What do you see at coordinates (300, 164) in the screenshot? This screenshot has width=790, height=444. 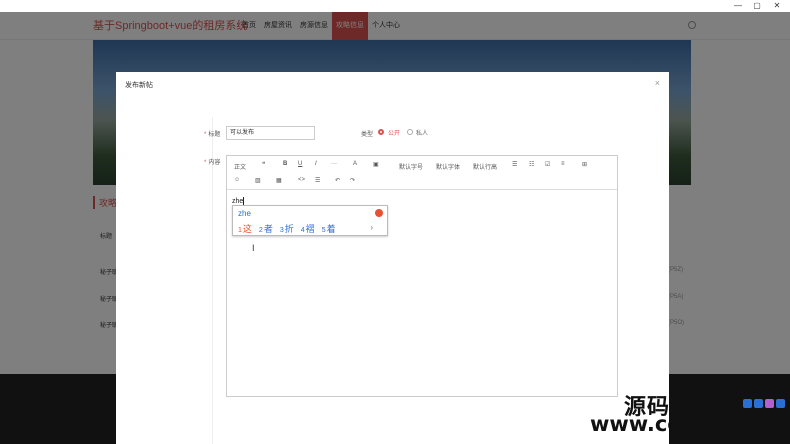 I see `underline-icon: U` at bounding box center [300, 164].